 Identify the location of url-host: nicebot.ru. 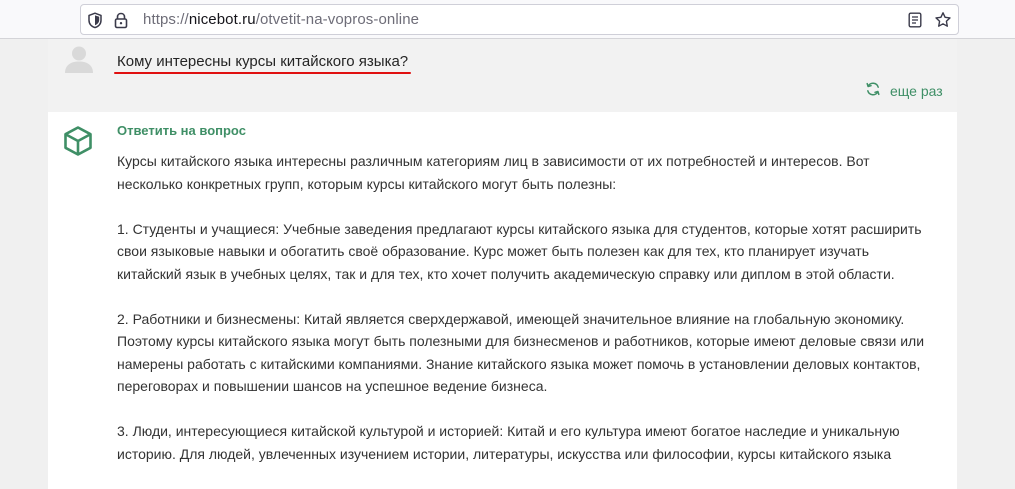
(222, 19).